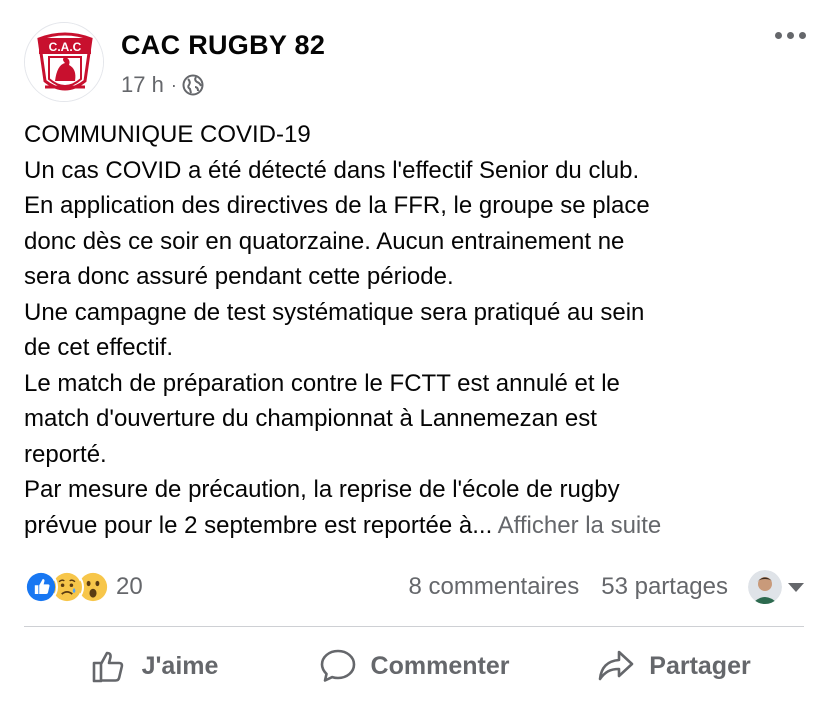 The image size is (828, 703). What do you see at coordinates (616, 665) in the screenshot?
I see `share-icon` at bounding box center [616, 665].